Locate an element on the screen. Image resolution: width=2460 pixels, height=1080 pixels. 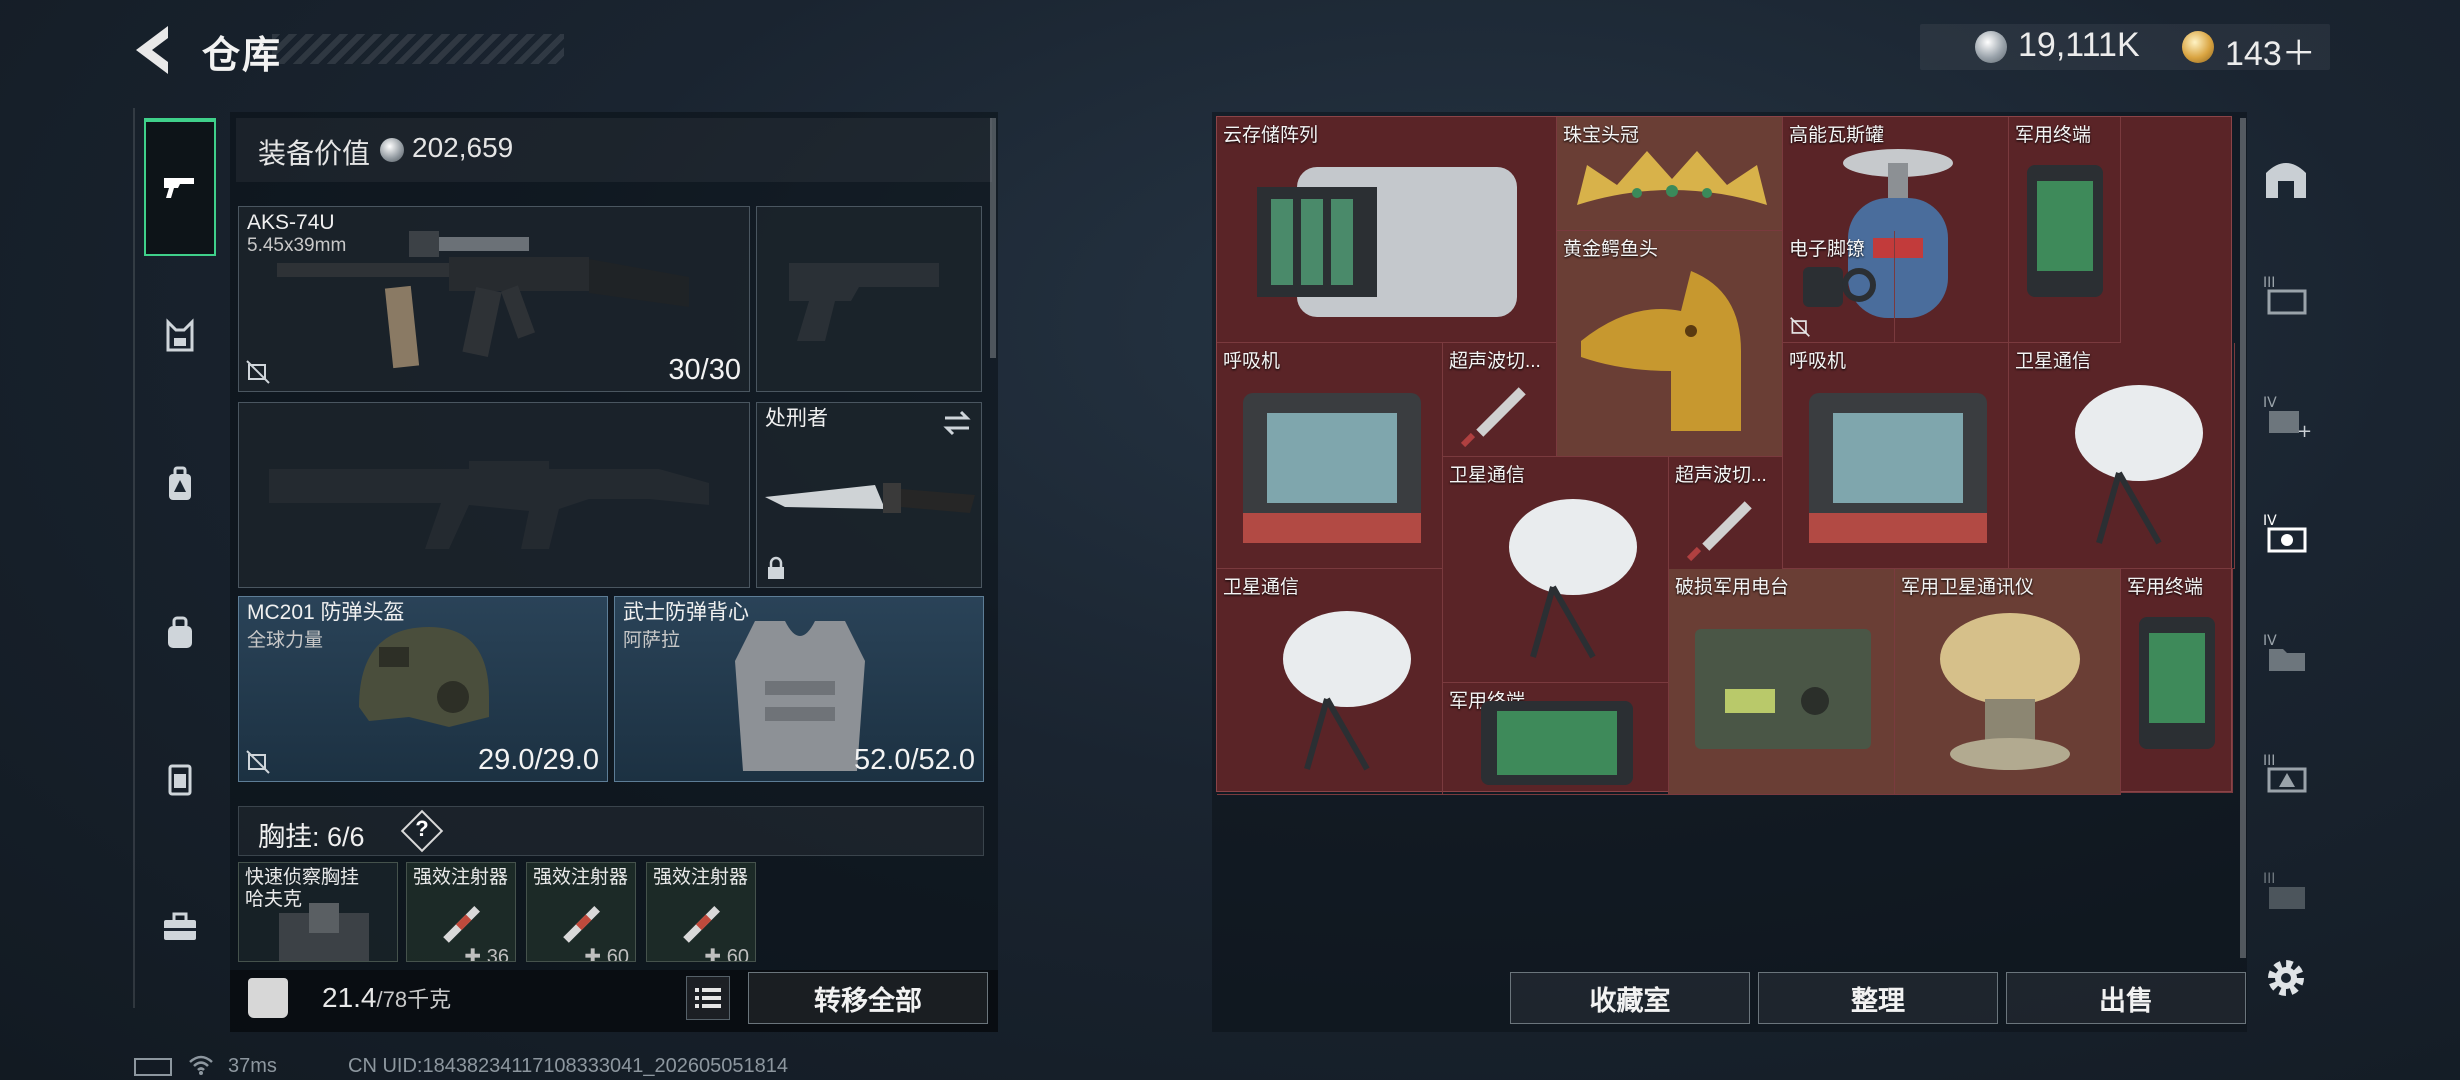
item-label: 卫星通信 is located at coordinates (1261, 587).